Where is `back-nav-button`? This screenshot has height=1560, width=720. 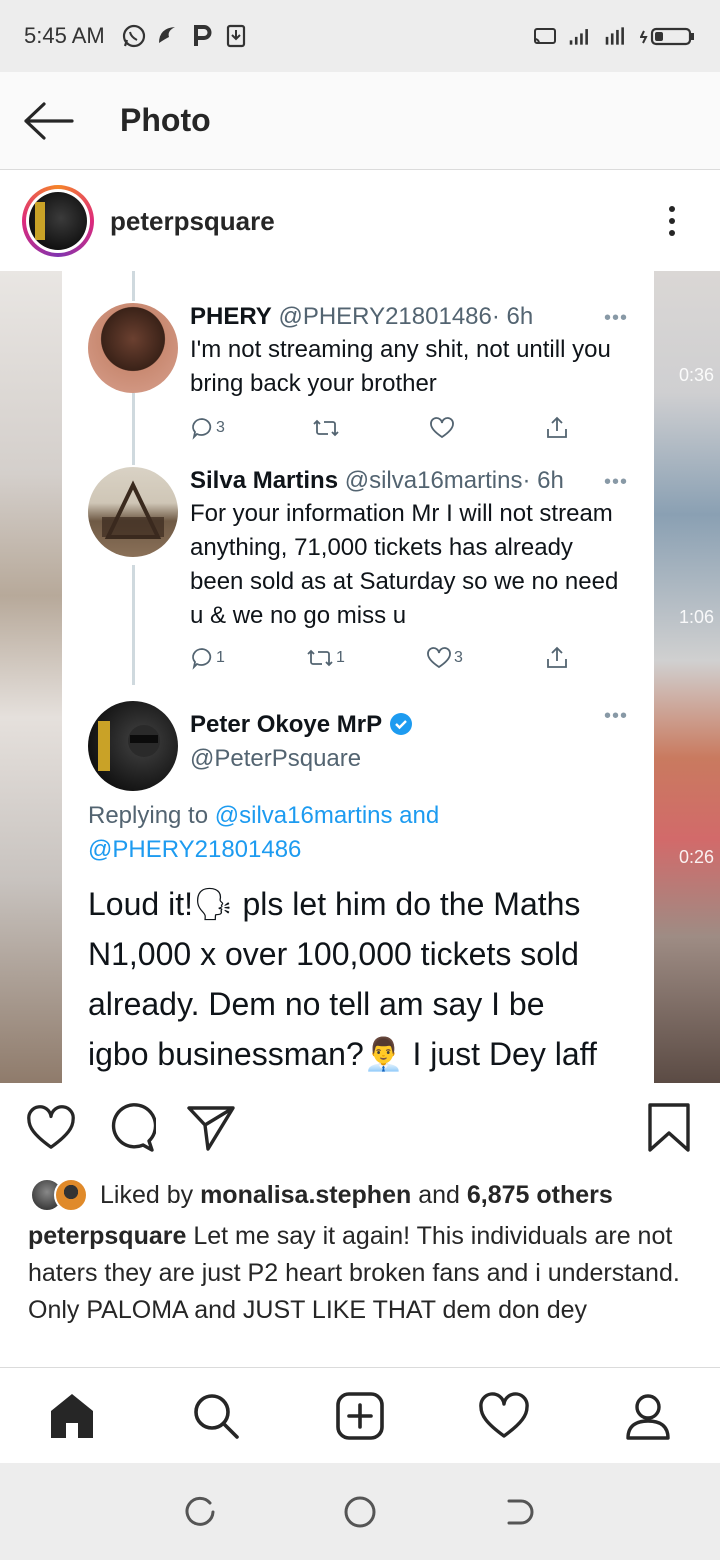 back-nav-button is located at coordinates (520, 1512).